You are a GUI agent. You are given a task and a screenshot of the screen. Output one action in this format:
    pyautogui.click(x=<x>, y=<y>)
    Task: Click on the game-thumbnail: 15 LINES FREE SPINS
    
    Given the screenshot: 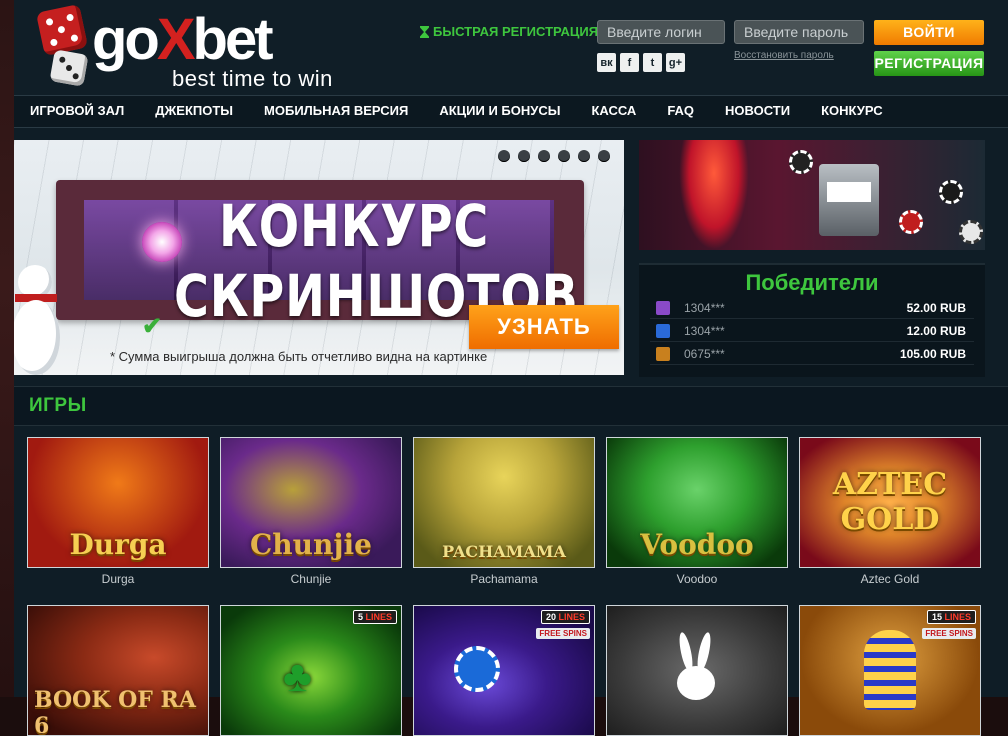 What is the action you would take?
    pyautogui.click(x=890, y=670)
    